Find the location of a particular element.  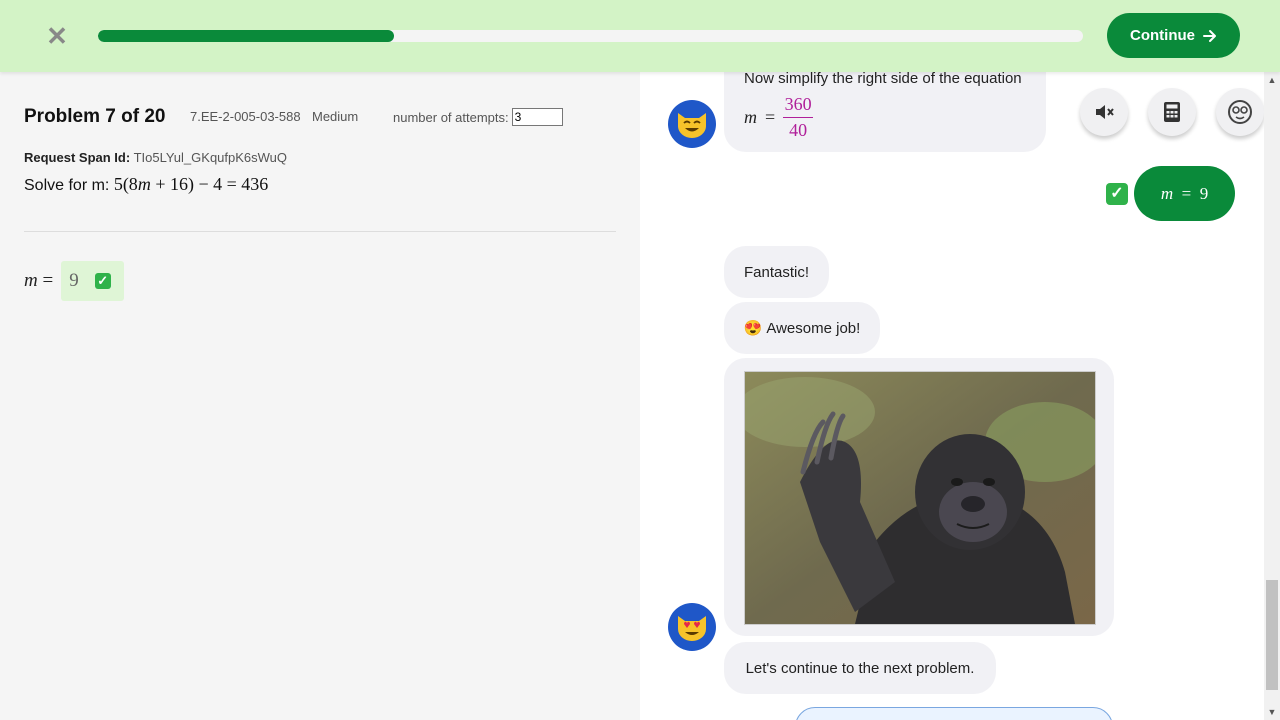

face-icon is located at coordinates (1240, 112).